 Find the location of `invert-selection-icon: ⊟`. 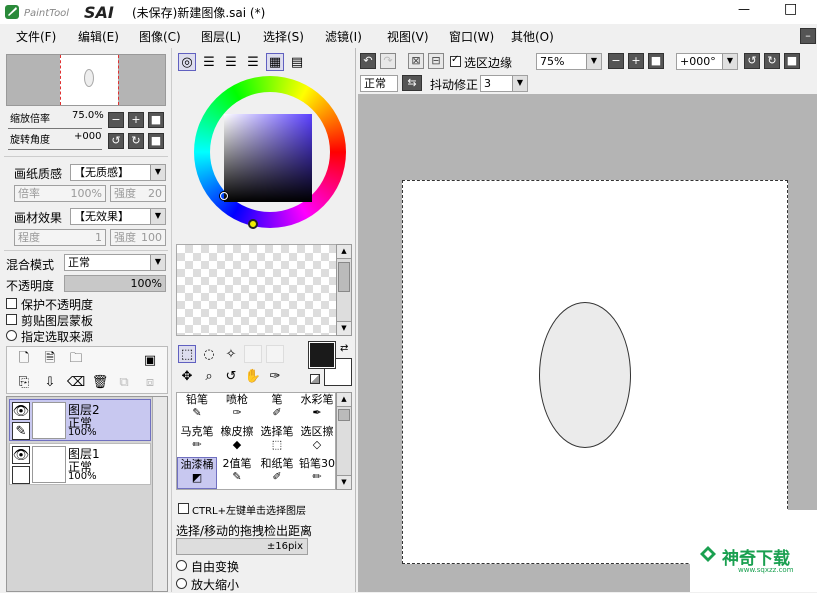

invert-selection-icon: ⊟ is located at coordinates (436, 61).